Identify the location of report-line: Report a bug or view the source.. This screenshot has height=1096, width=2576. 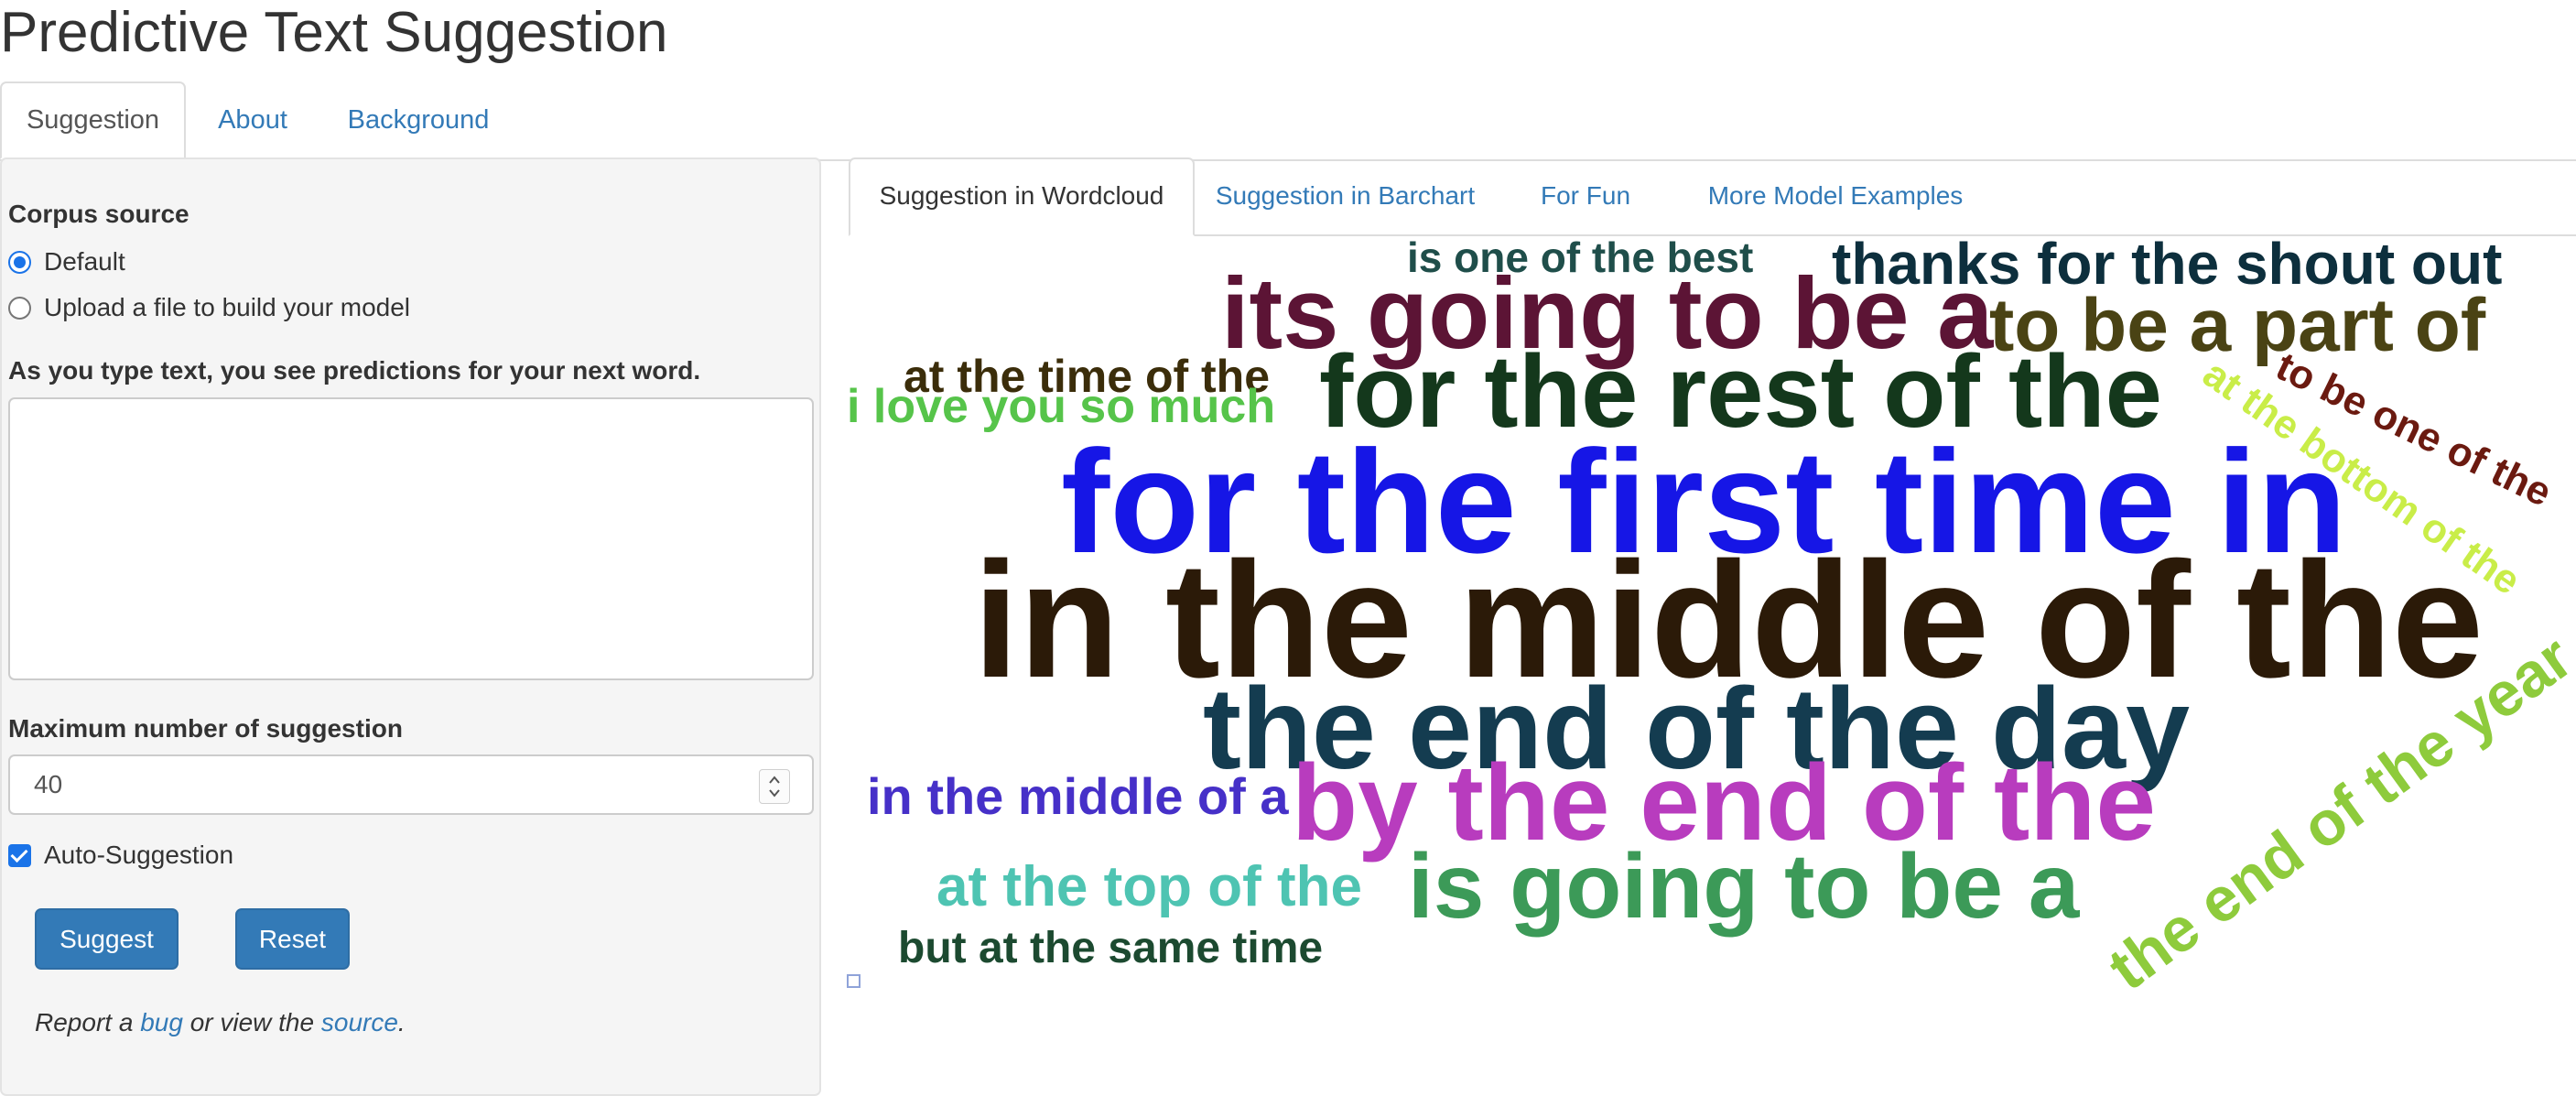
(221, 1022).